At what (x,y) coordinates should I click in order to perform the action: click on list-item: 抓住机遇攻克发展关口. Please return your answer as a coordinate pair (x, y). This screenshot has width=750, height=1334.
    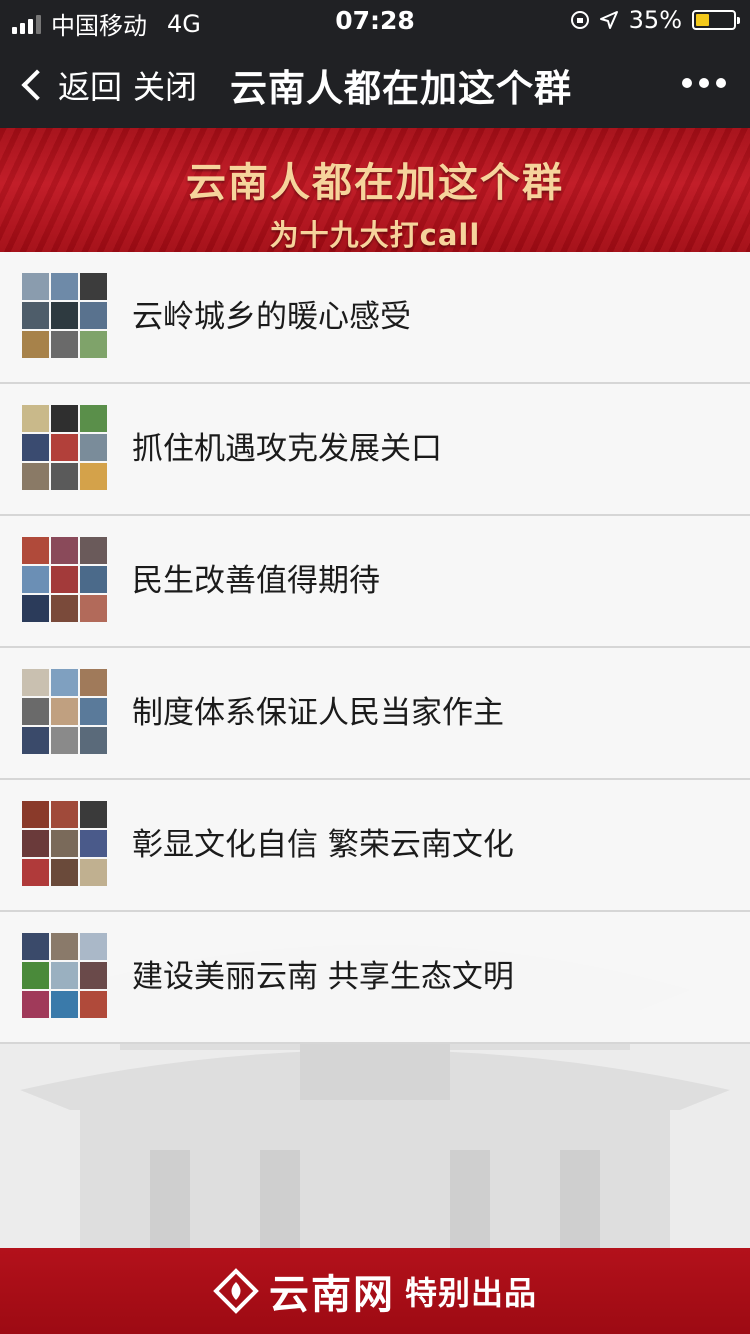
    Looking at the image, I should click on (375, 450).